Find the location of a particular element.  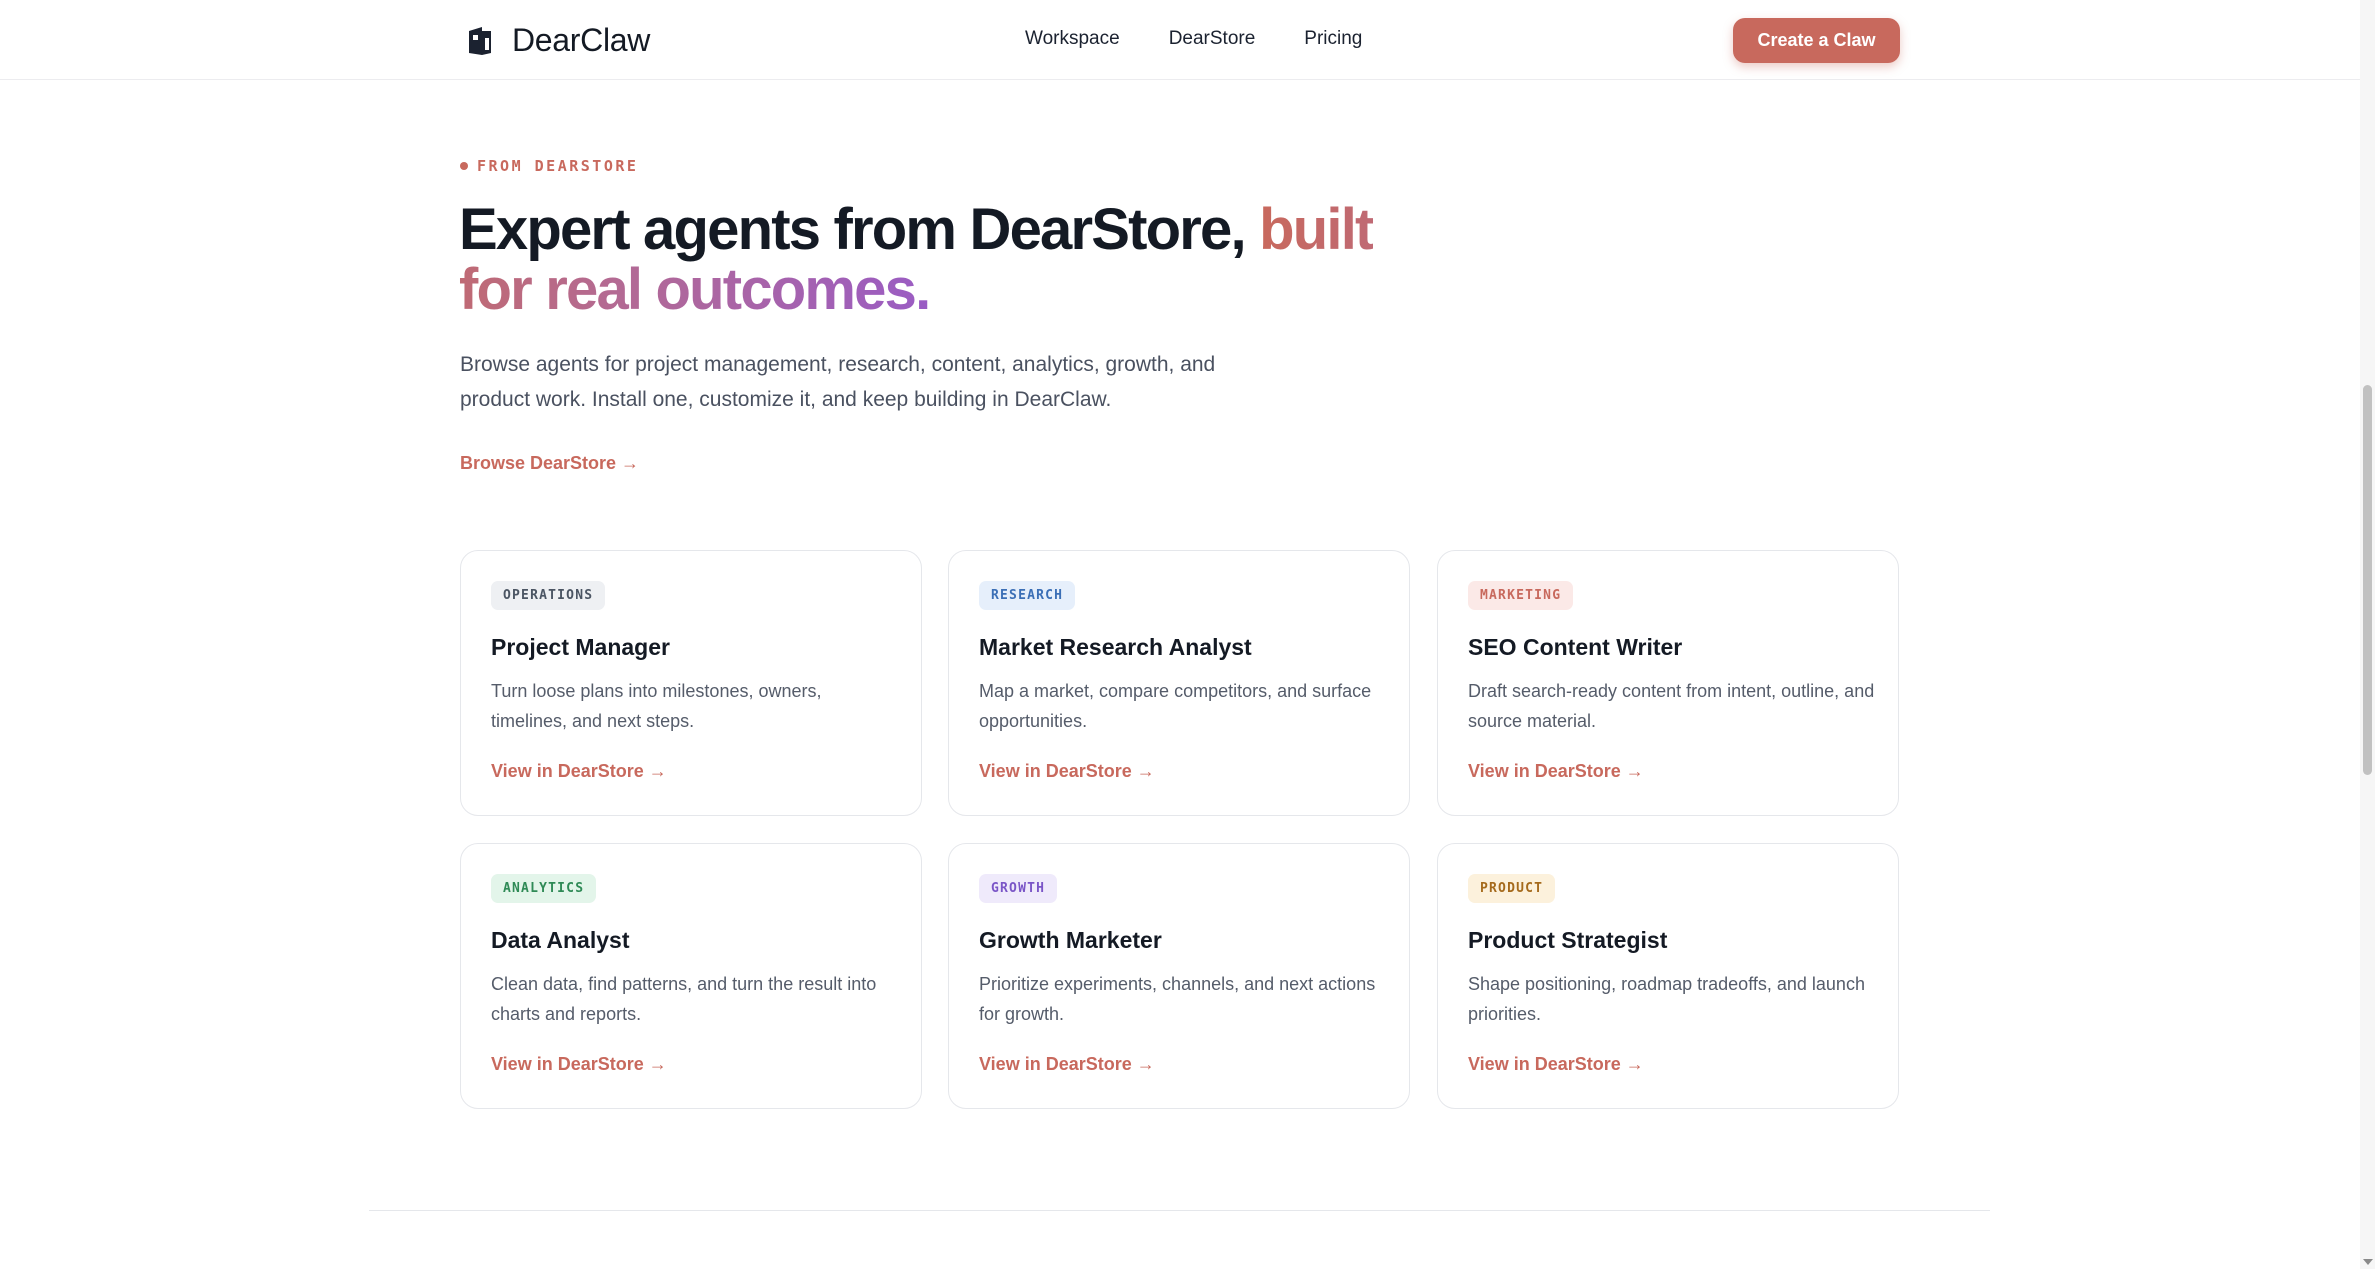

main-nav: Workspace DearStore Pricing is located at coordinates (1218, 39).